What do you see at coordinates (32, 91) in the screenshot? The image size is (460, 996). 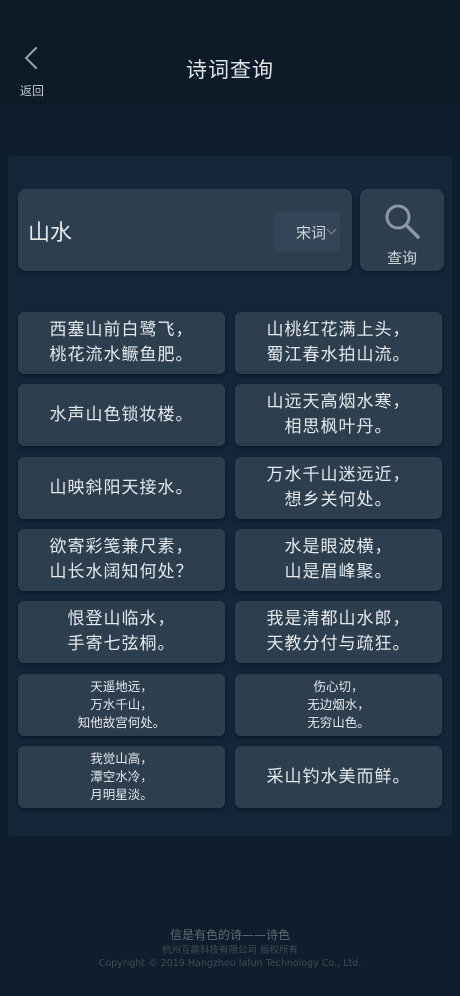 I see `back-label: 返回` at bounding box center [32, 91].